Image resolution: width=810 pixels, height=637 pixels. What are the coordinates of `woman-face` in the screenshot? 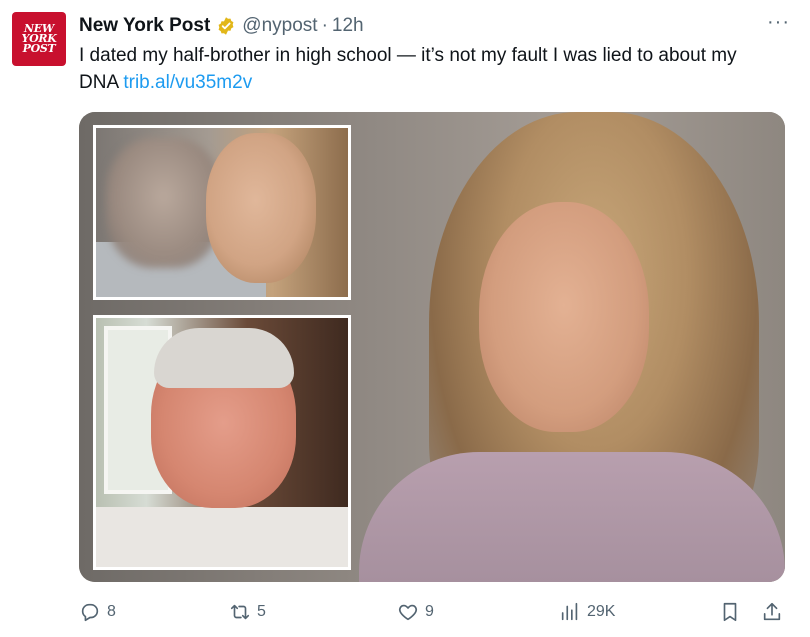 It's located at (564, 317).